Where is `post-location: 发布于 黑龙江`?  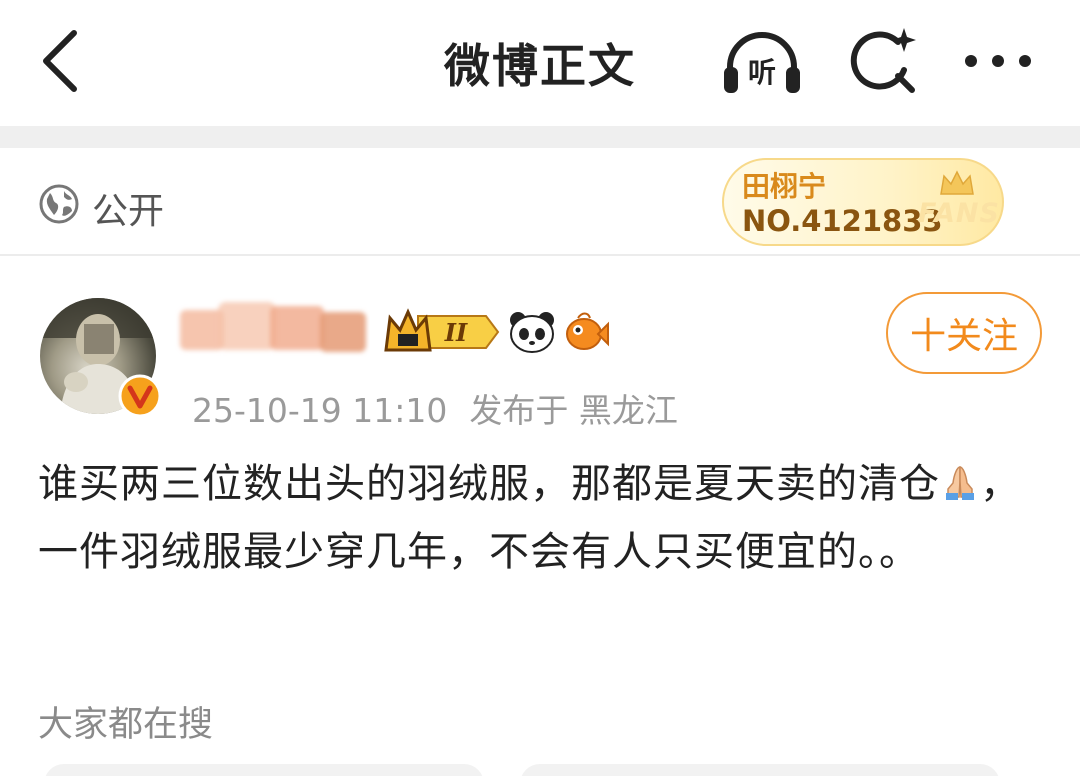
post-location: 发布于 黑龙江 is located at coordinates (573, 410).